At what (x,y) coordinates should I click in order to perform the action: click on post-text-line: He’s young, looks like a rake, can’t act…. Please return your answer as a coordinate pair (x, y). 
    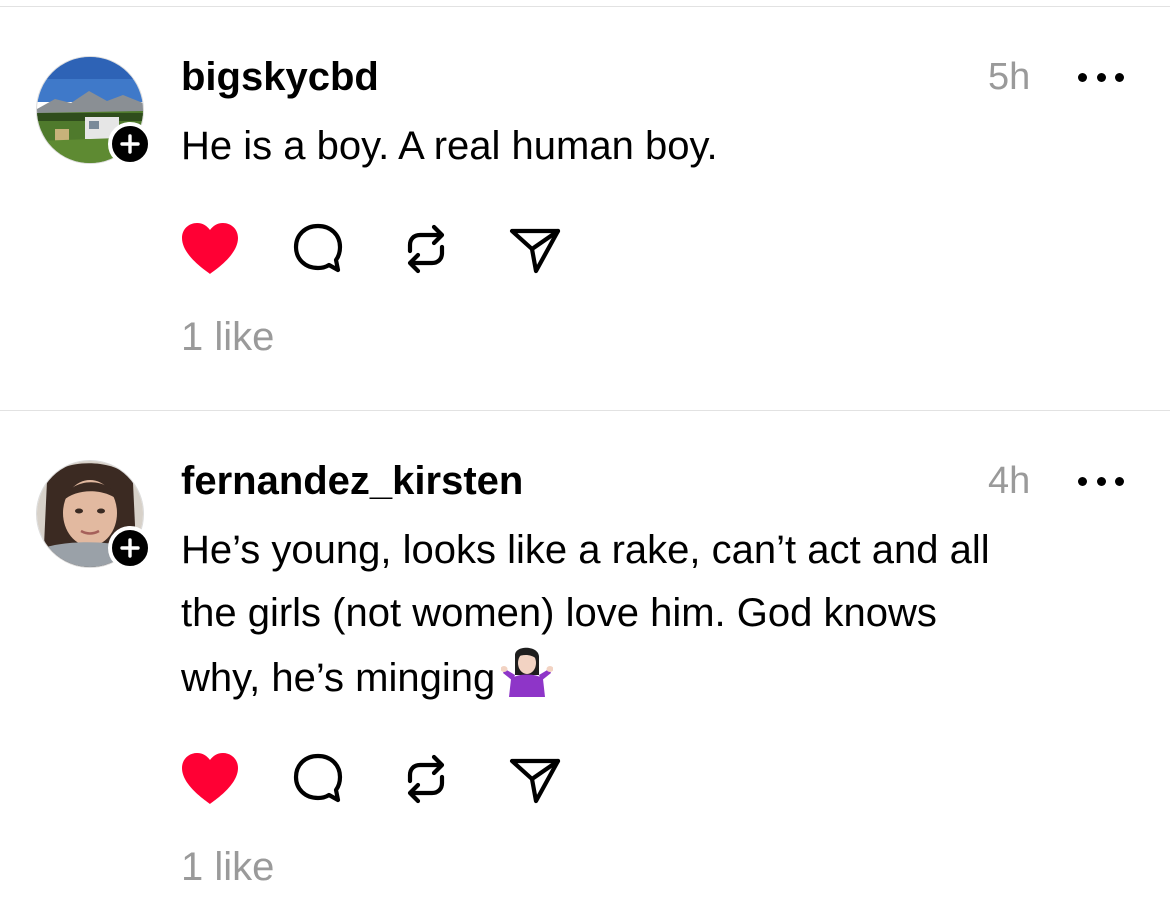
    Looking at the image, I should click on (585, 550).